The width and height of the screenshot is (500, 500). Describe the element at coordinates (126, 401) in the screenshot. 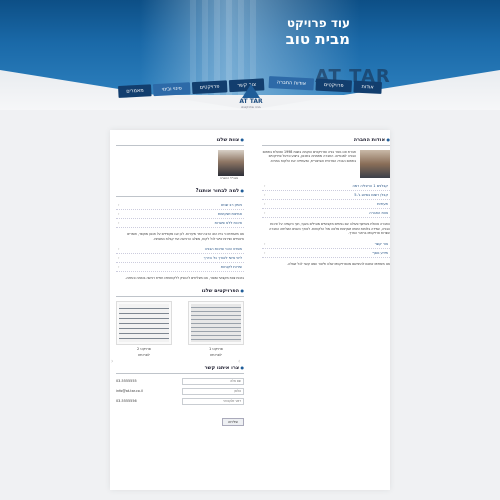

I see `fax-text: 03-5555556` at that location.